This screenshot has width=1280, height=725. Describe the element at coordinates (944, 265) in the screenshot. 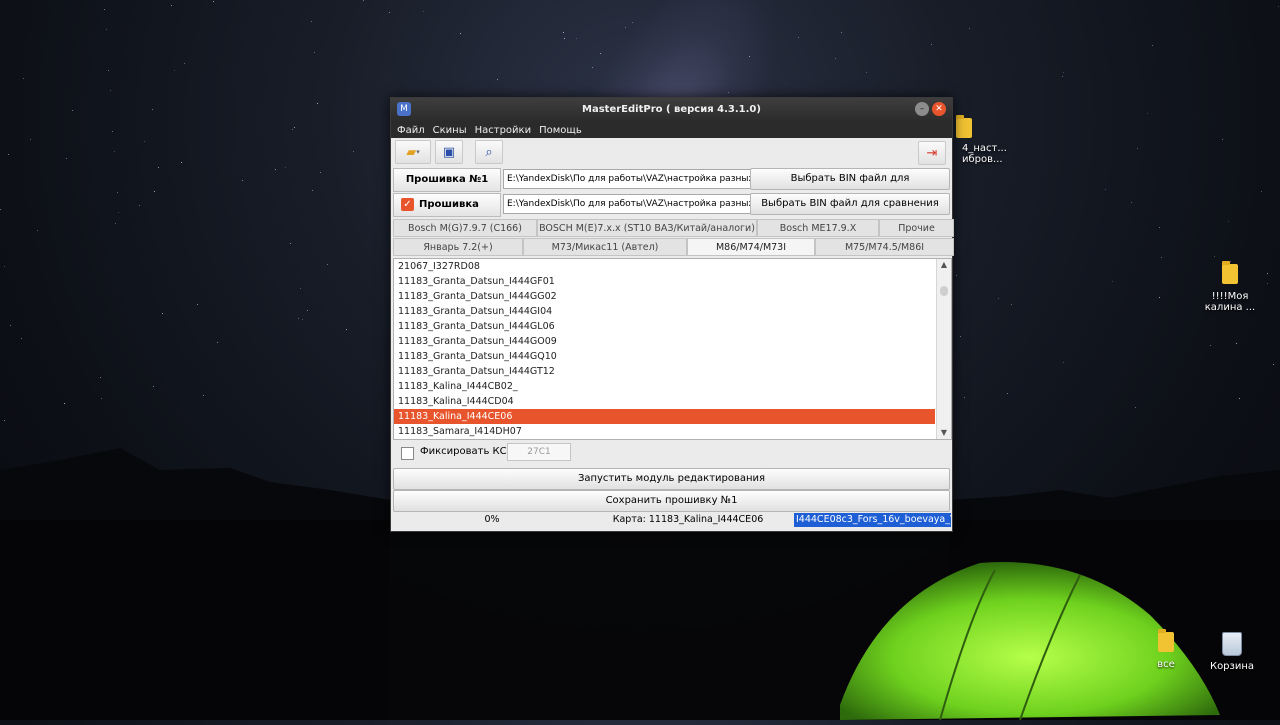

I see `scroll-up-icon: ▲` at that location.